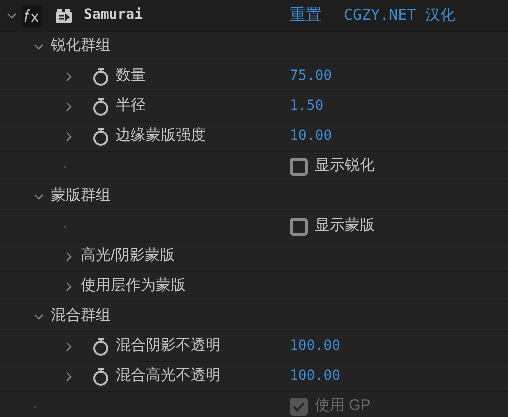 This screenshot has width=508, height=417. Describe the element at coordinates (131, 106) in the screenshot. I see `property-label: 半径` at that location.